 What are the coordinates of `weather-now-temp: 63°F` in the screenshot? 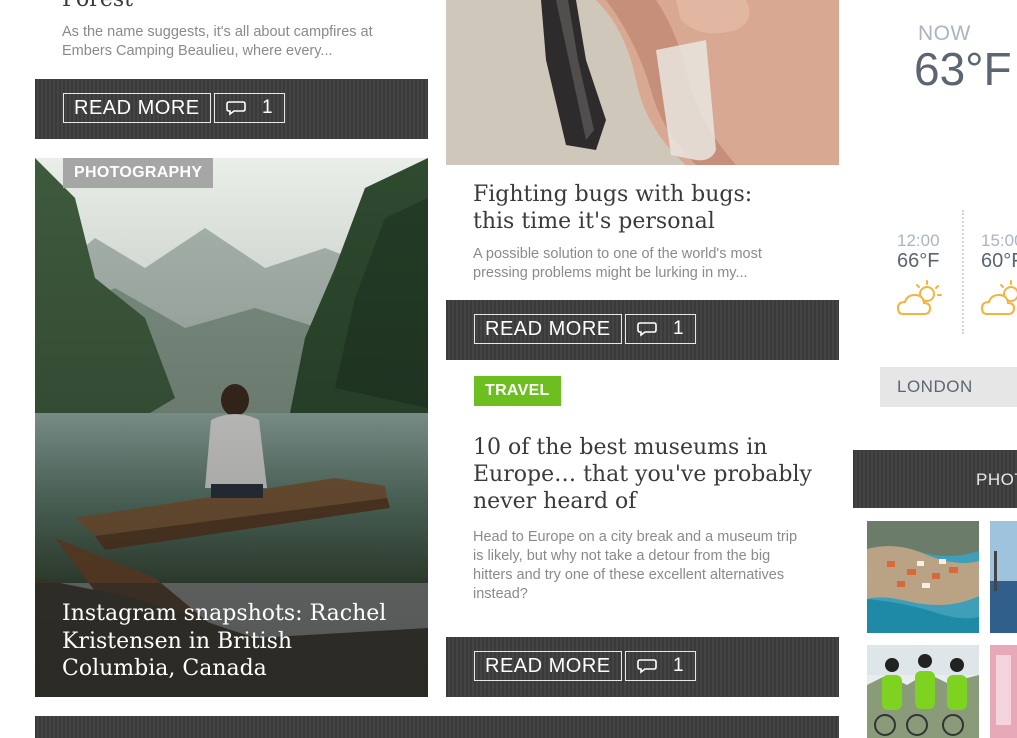 It's located at (963, 69).